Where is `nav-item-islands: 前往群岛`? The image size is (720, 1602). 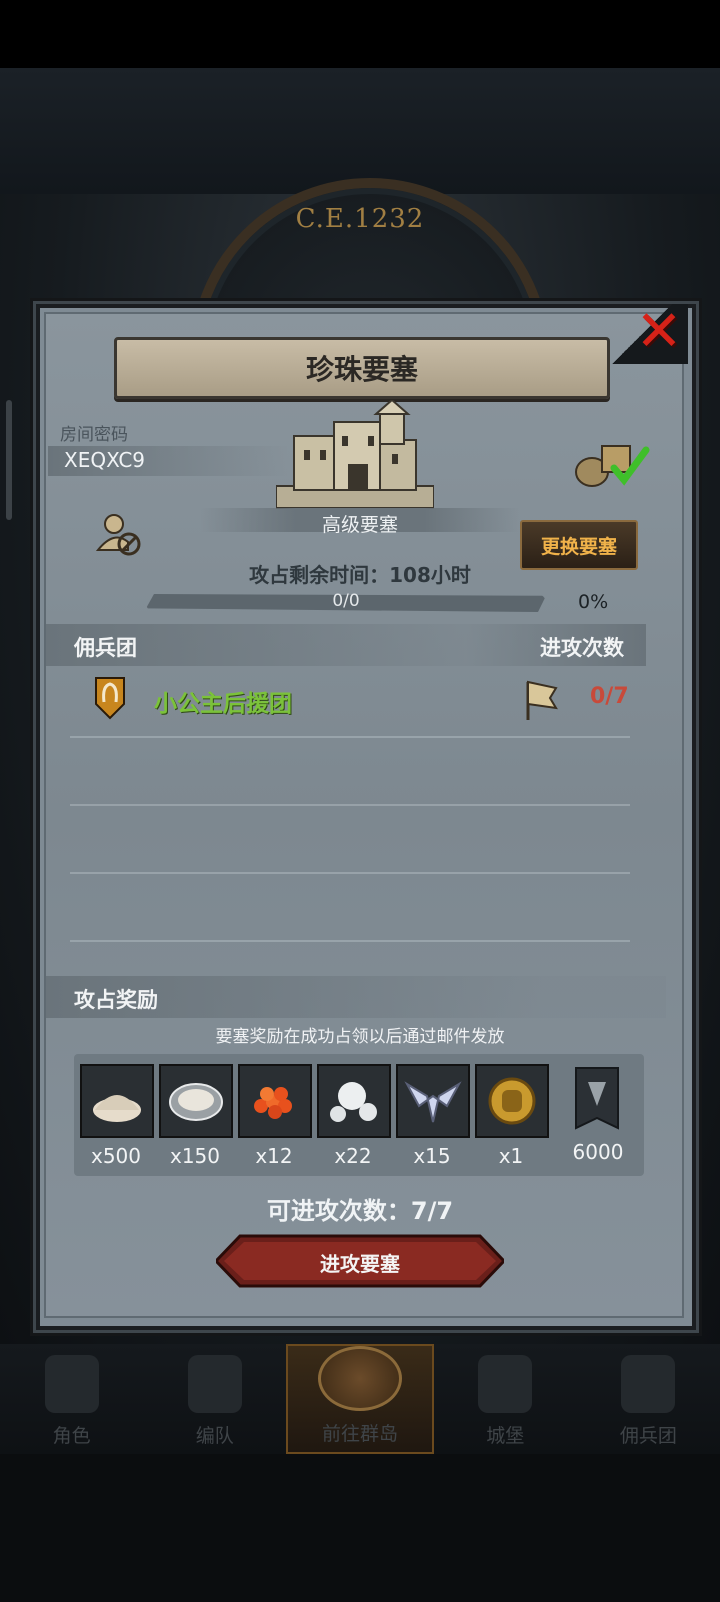
nav-item-islands: 前往群岛 is located at coordinates (360, 1399).